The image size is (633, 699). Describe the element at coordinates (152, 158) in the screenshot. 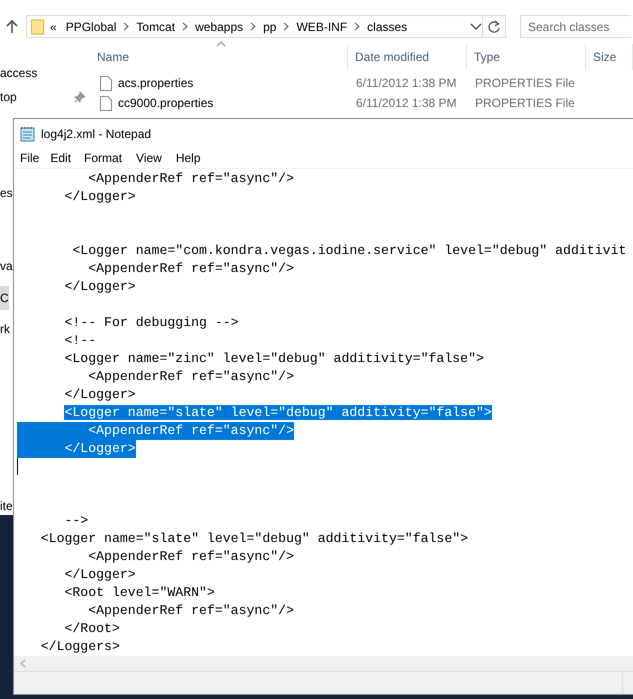

I see `menu-item: View` at that location.